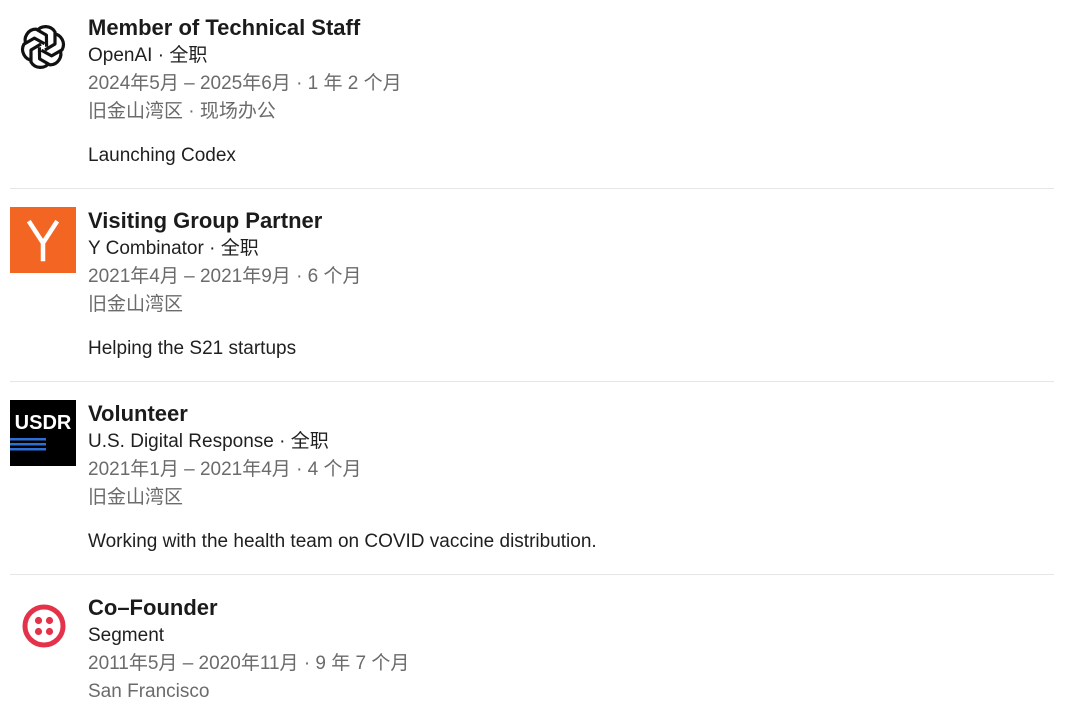  Describe the element at coordinates (249, 663) in the screenshot. I see `experience-dates: 2011年5月 – 2020年11月 · 9 年 7 个月` at that location.